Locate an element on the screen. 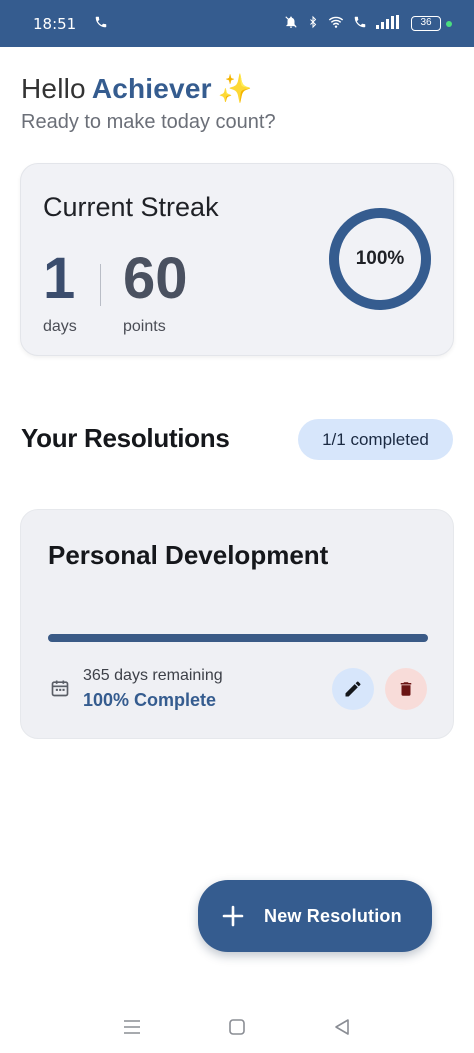 This screenshot has height=1053, width=474. recent-apps-button is located at coordinates (132, 1027).